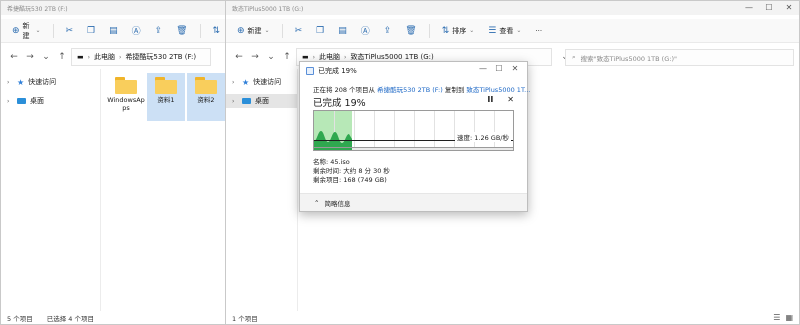  What do you see at coordinates (104, 57) in the screenshot?
I see `breadcrumb-item: 此电脑` at bounding box center [104, 57].